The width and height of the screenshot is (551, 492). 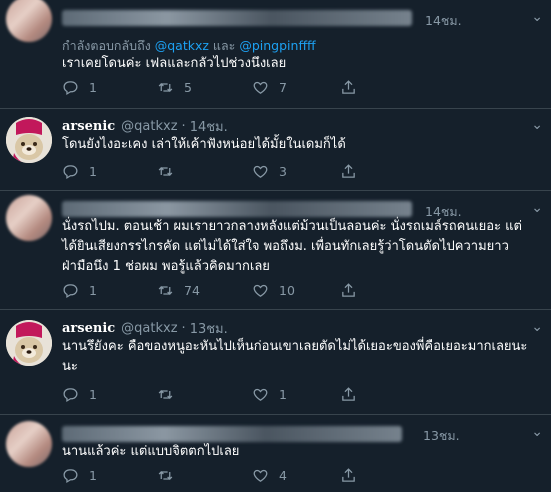 What do you see at coordinates (224, 45) in the screenshot?
I see `reply-and: และ` at bounding box center [224, 45].